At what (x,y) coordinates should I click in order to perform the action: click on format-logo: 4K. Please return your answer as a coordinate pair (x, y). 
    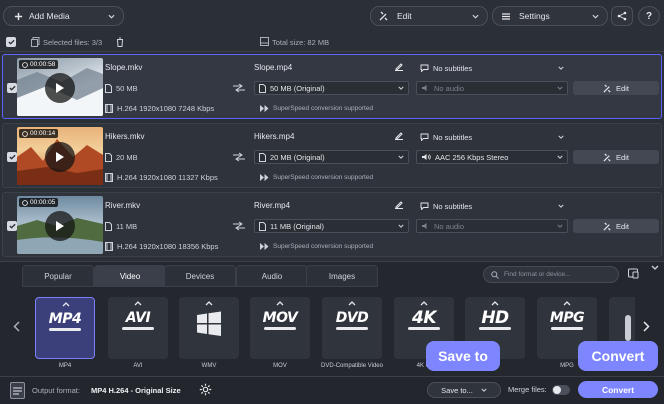
    Looking at the image, I should click on (424, 318).